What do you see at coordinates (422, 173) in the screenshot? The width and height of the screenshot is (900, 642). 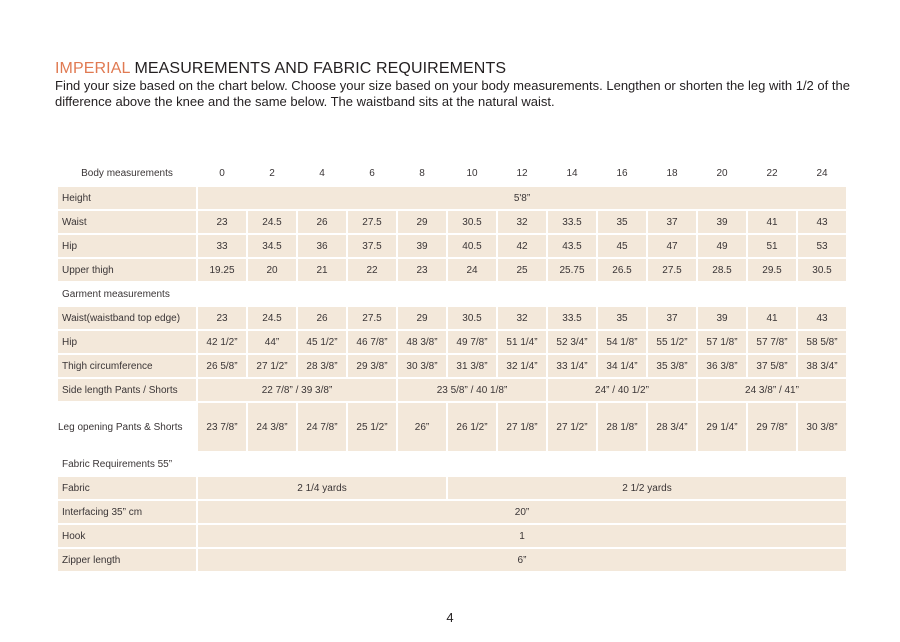 I see `size-header: 8` at bounding box center [422, 173].